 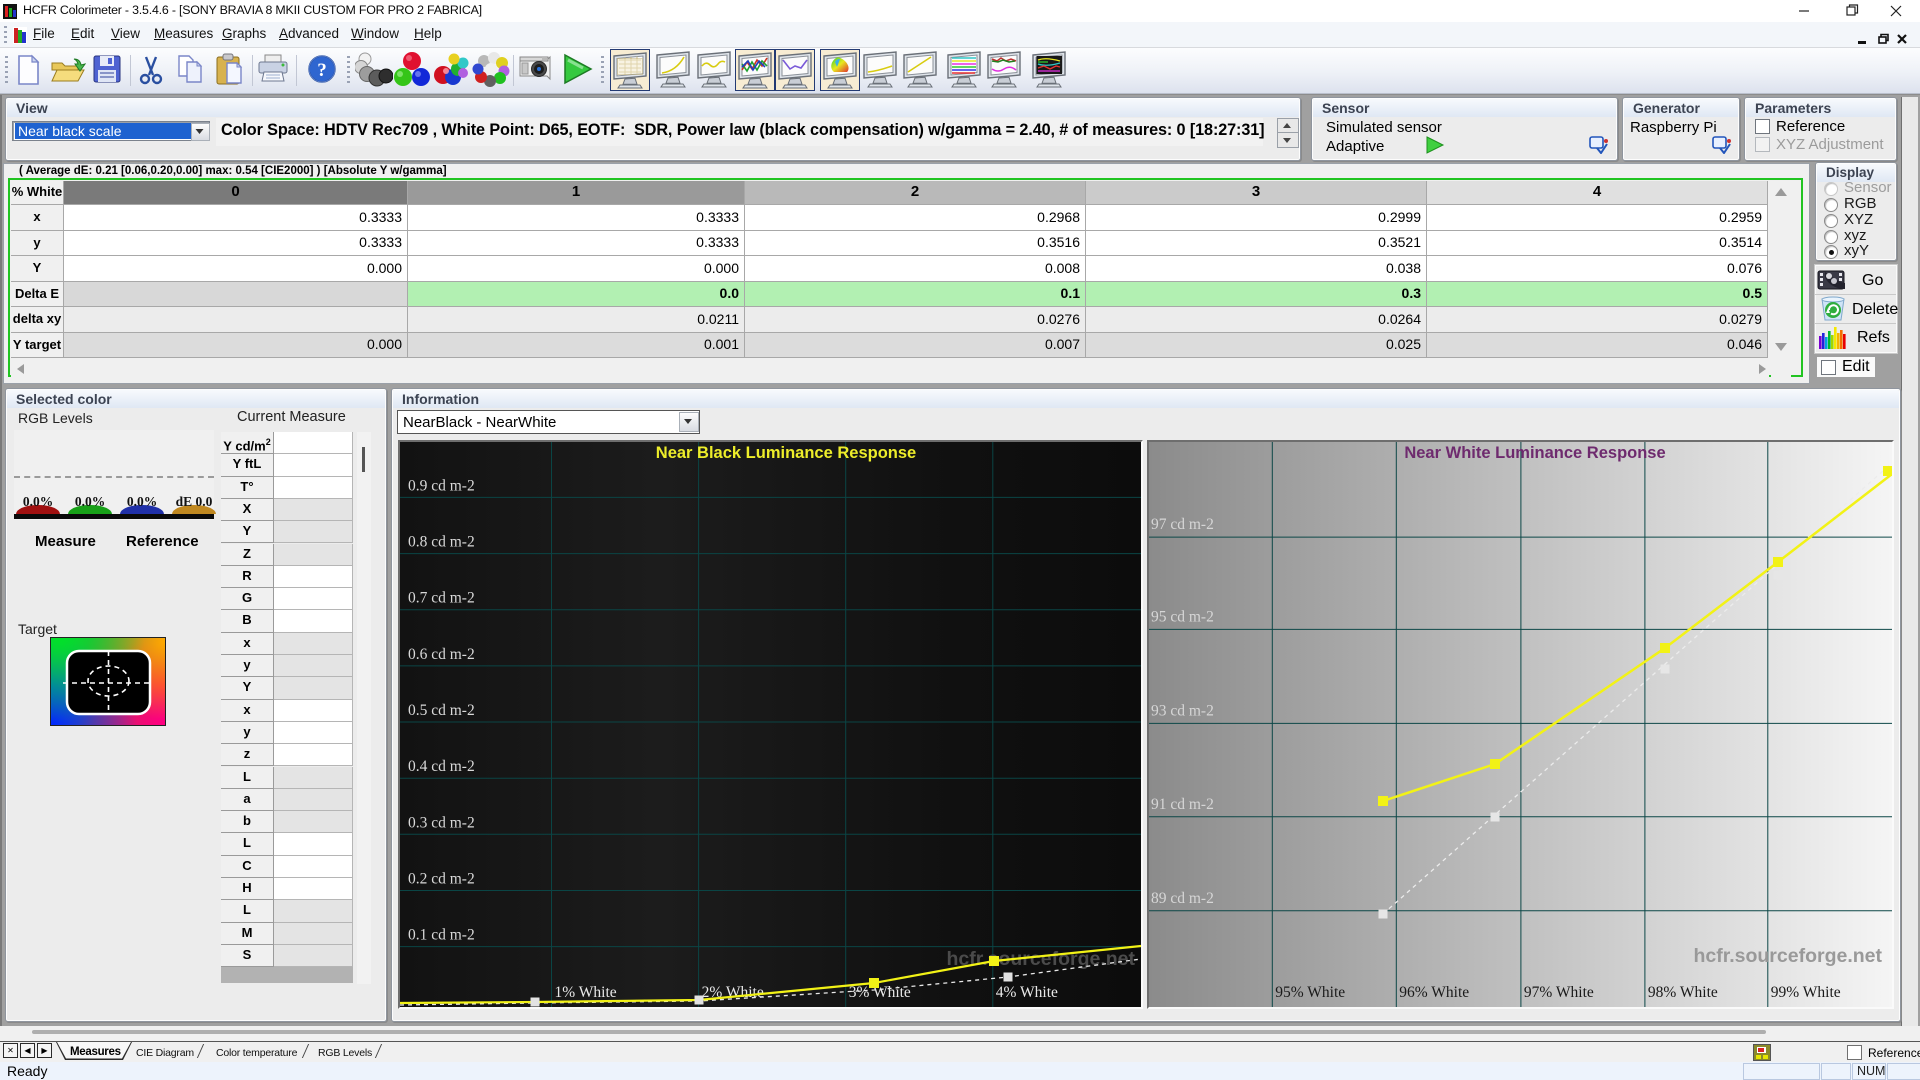 I want to click on svg-text: 98% White, so click(x=1683, y=992).